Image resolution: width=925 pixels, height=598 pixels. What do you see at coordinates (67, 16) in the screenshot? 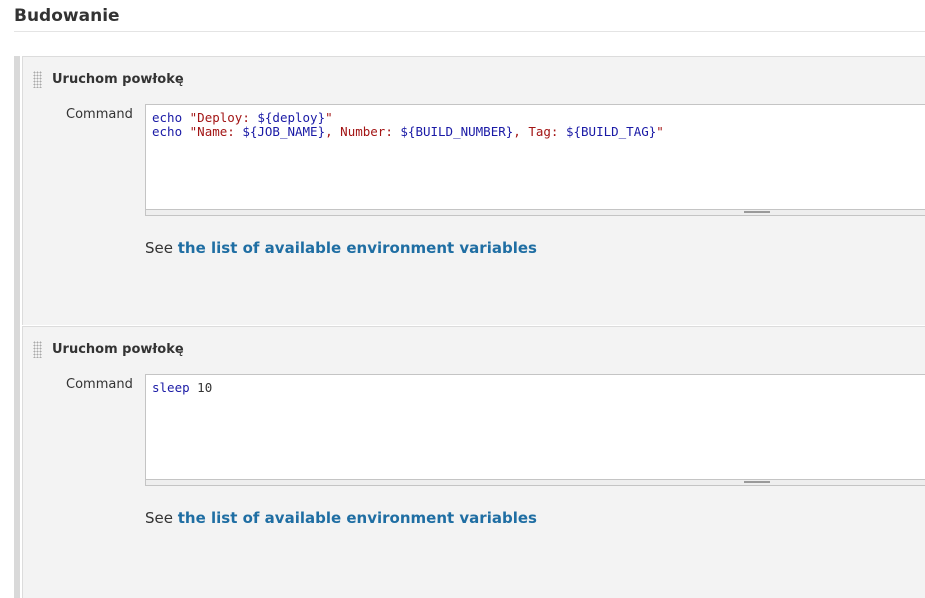
I see `section-title: Budowanie` at bounding box center [67, 16].